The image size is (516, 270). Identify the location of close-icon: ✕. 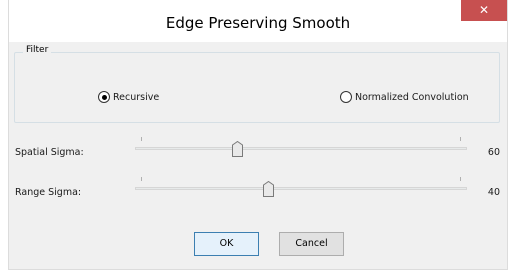
(484, 10).